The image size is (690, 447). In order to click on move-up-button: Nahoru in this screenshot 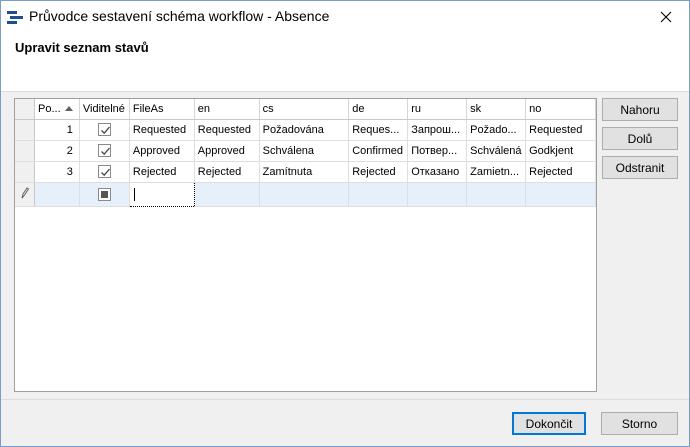, I will do `click(640, 109)`.